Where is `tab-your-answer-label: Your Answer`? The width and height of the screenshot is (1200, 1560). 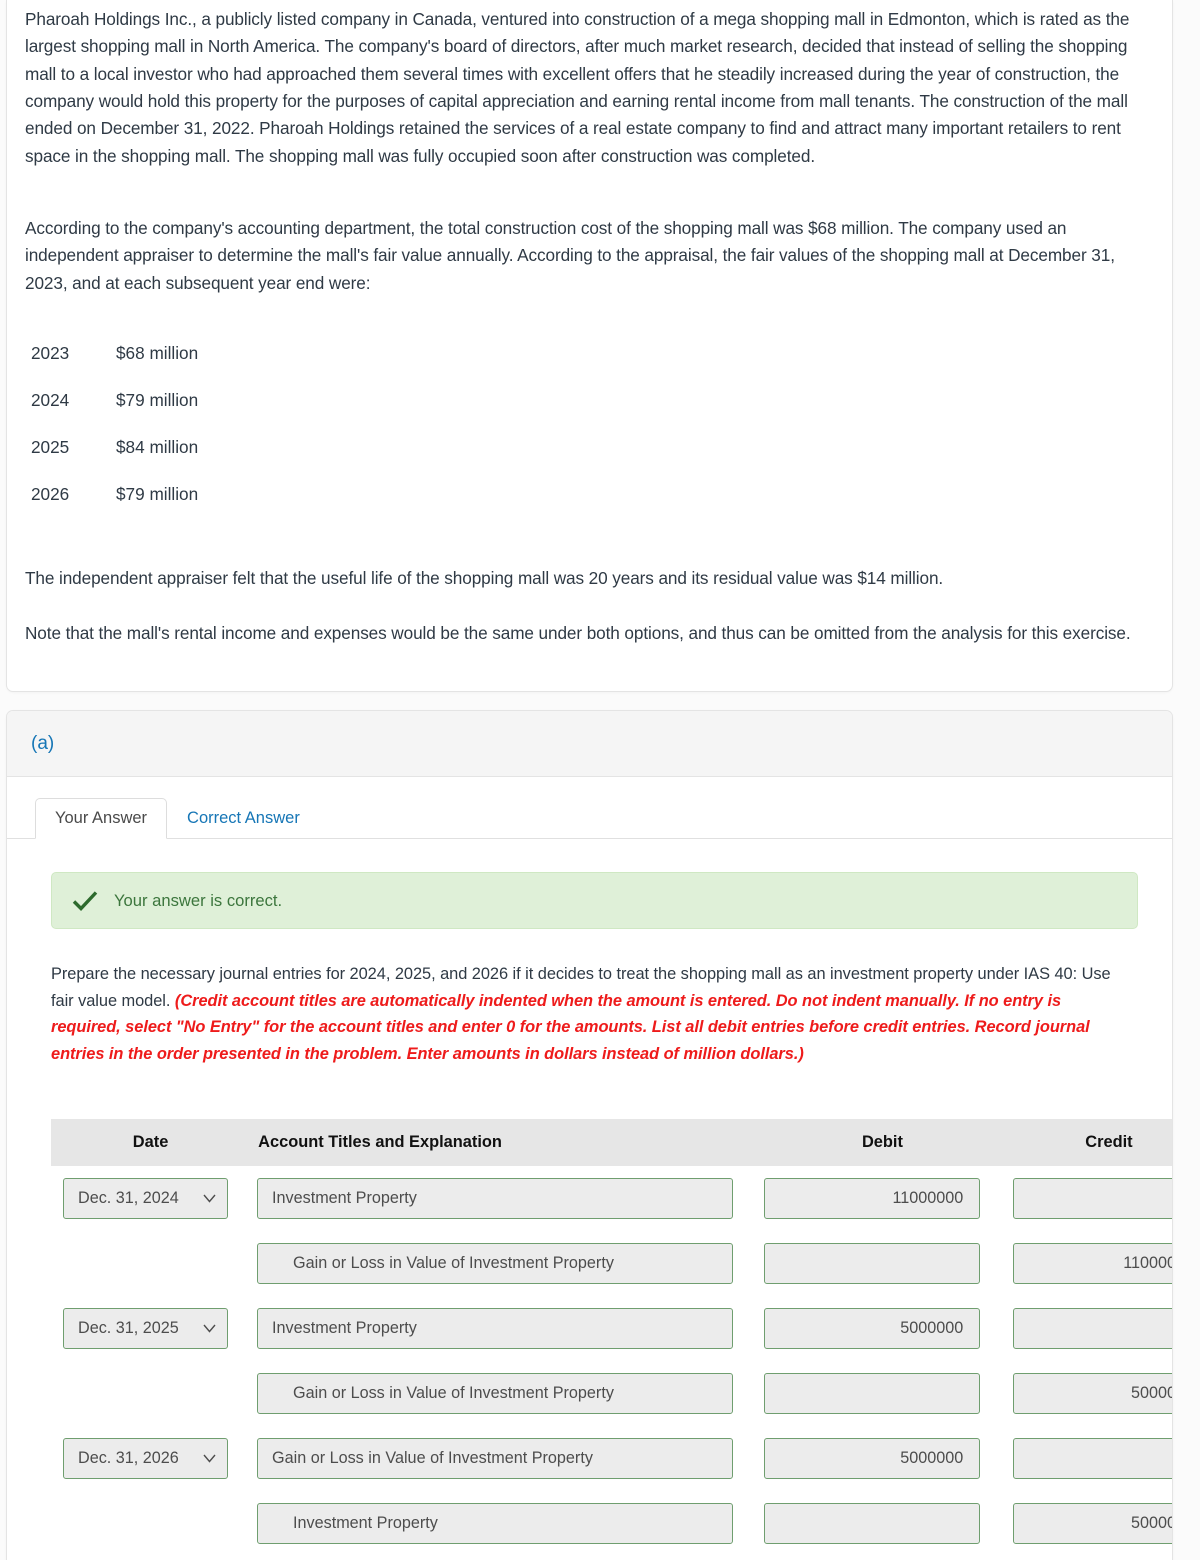 tab-your-answer-label: Your Answer is located at coordinates (101, 817).